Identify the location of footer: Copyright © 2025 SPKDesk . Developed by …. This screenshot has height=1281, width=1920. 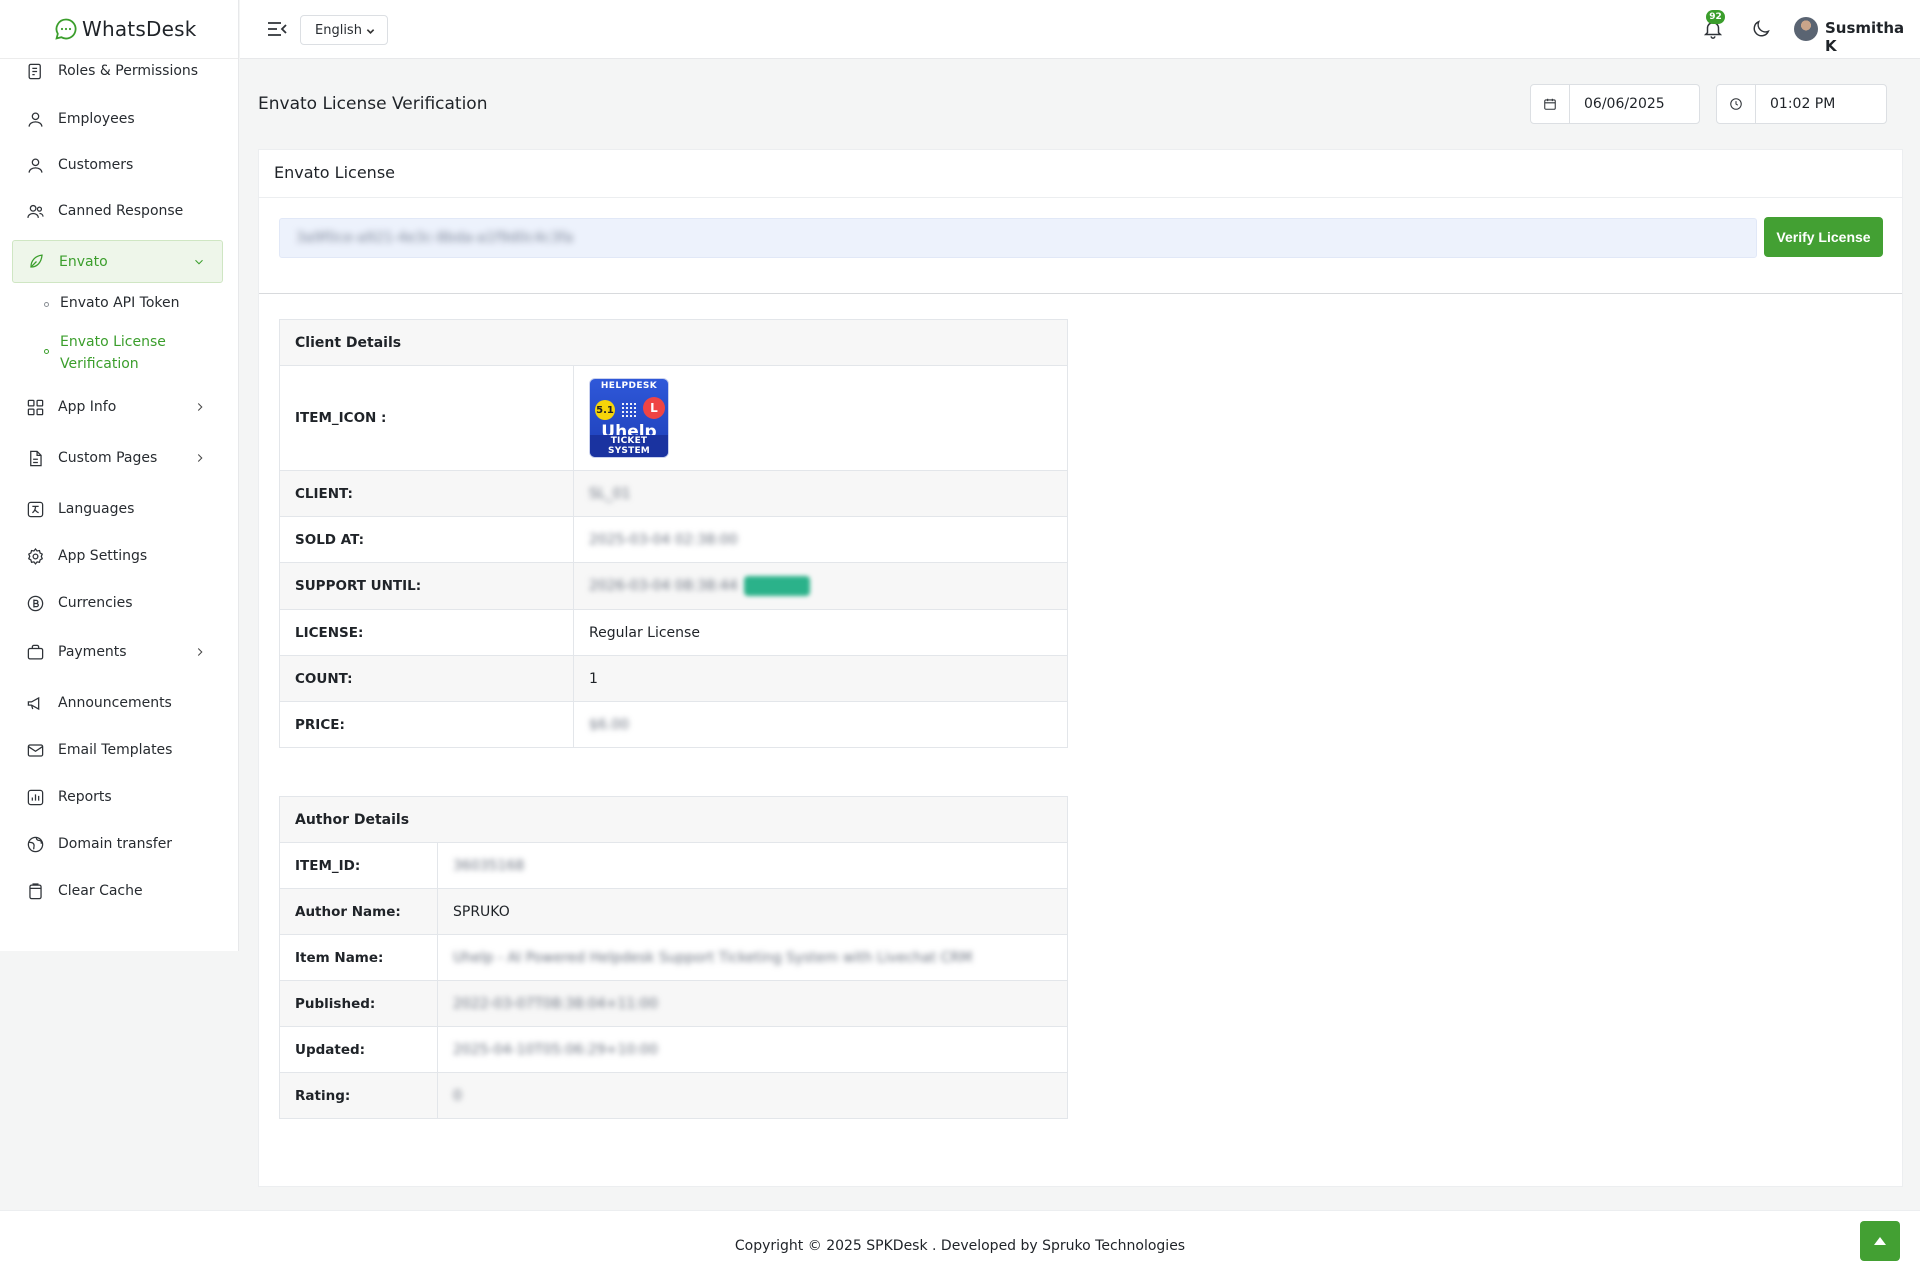
(960, 1245).